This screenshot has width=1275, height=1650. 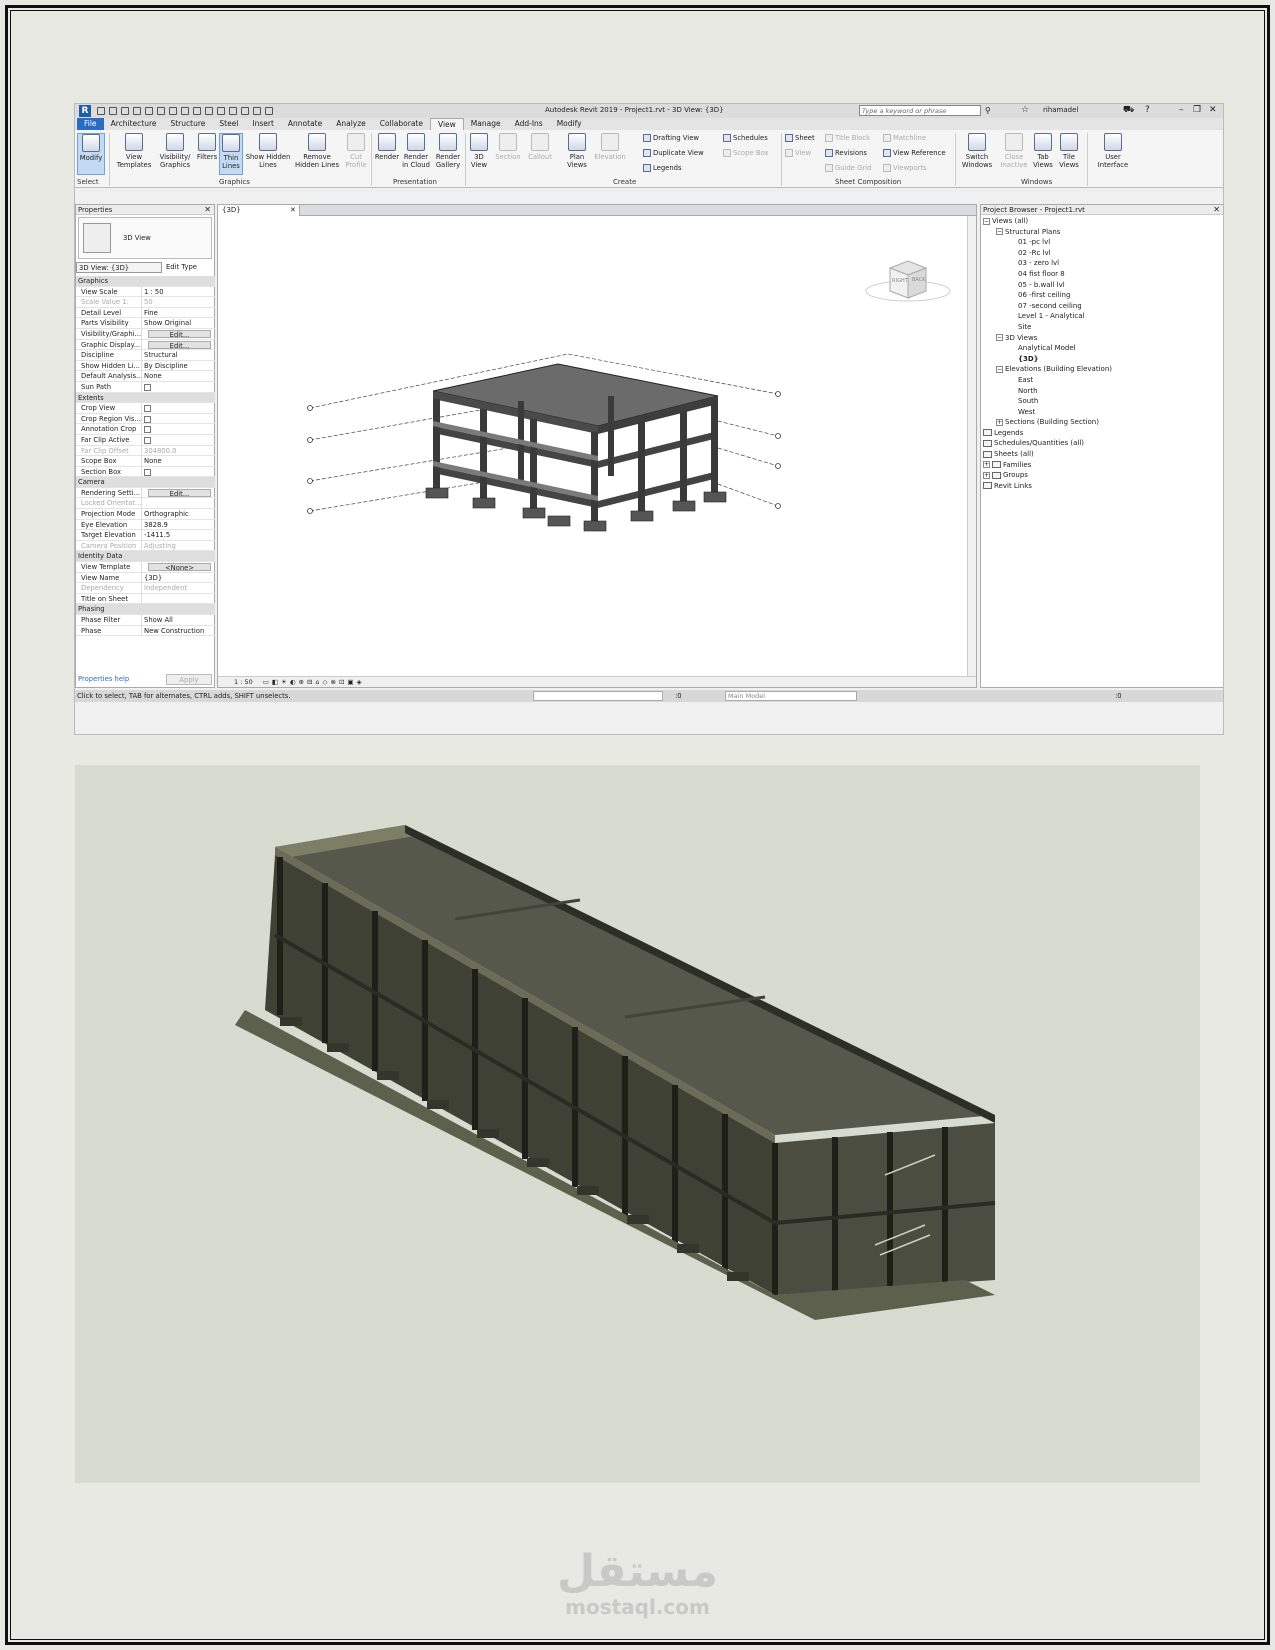 What do you see at coordinates (508, 147) in the screenshot?
I see `section-button: Section` at bounding box center [508, 147].